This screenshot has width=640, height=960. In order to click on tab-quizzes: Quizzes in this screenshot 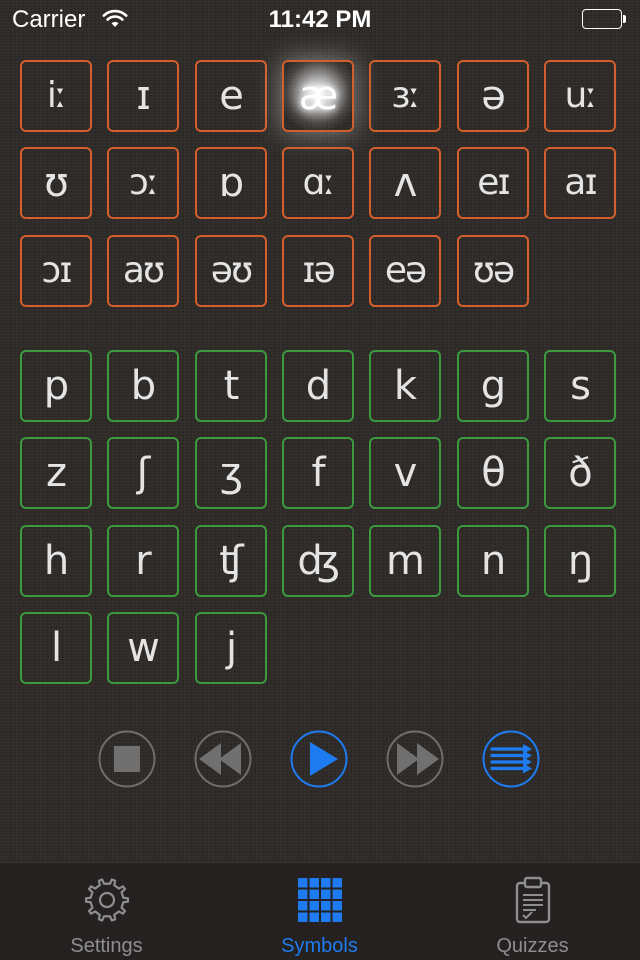, I will do `click(532, 911)`.